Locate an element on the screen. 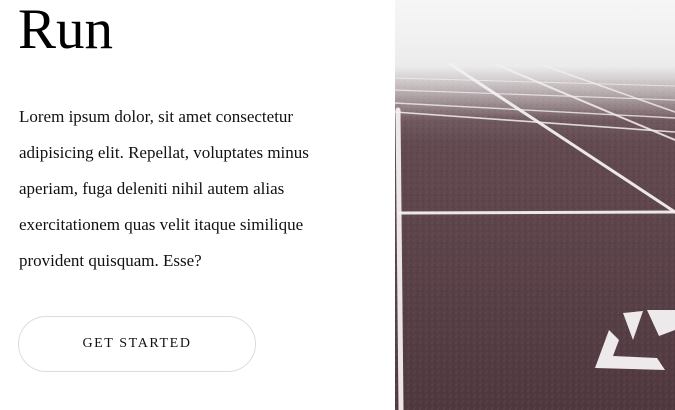 This screenshot has height=410, width=675. page-title: Run is located at coordinates (66, 30).